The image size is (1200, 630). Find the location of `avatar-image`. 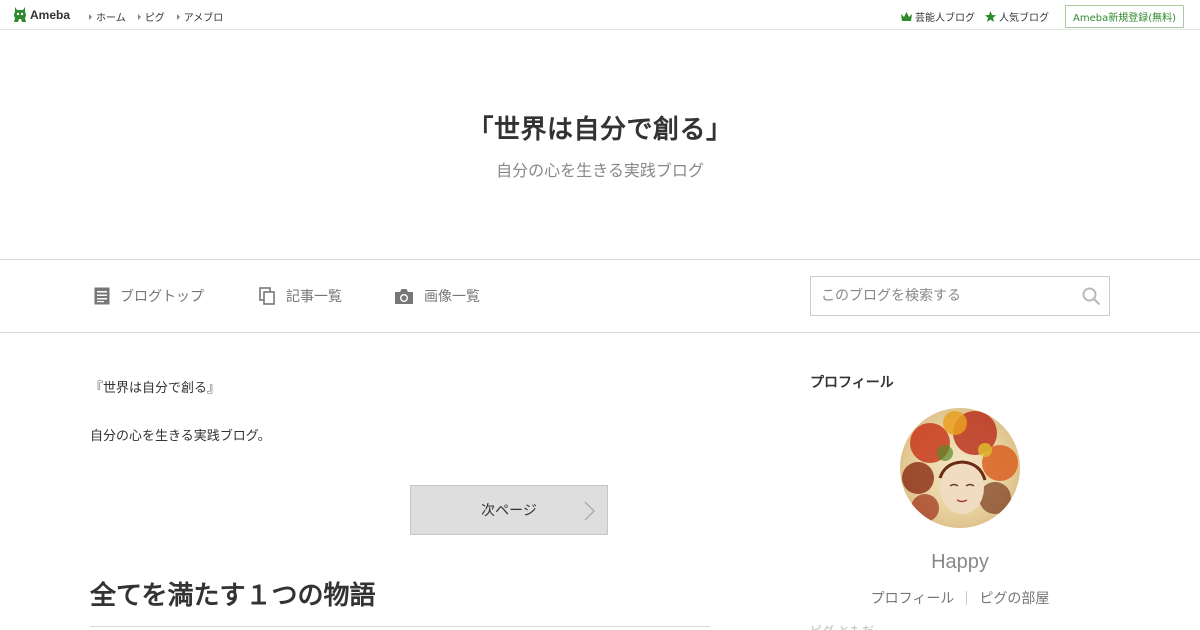

avatar-image is located at coordinates (960, 468).